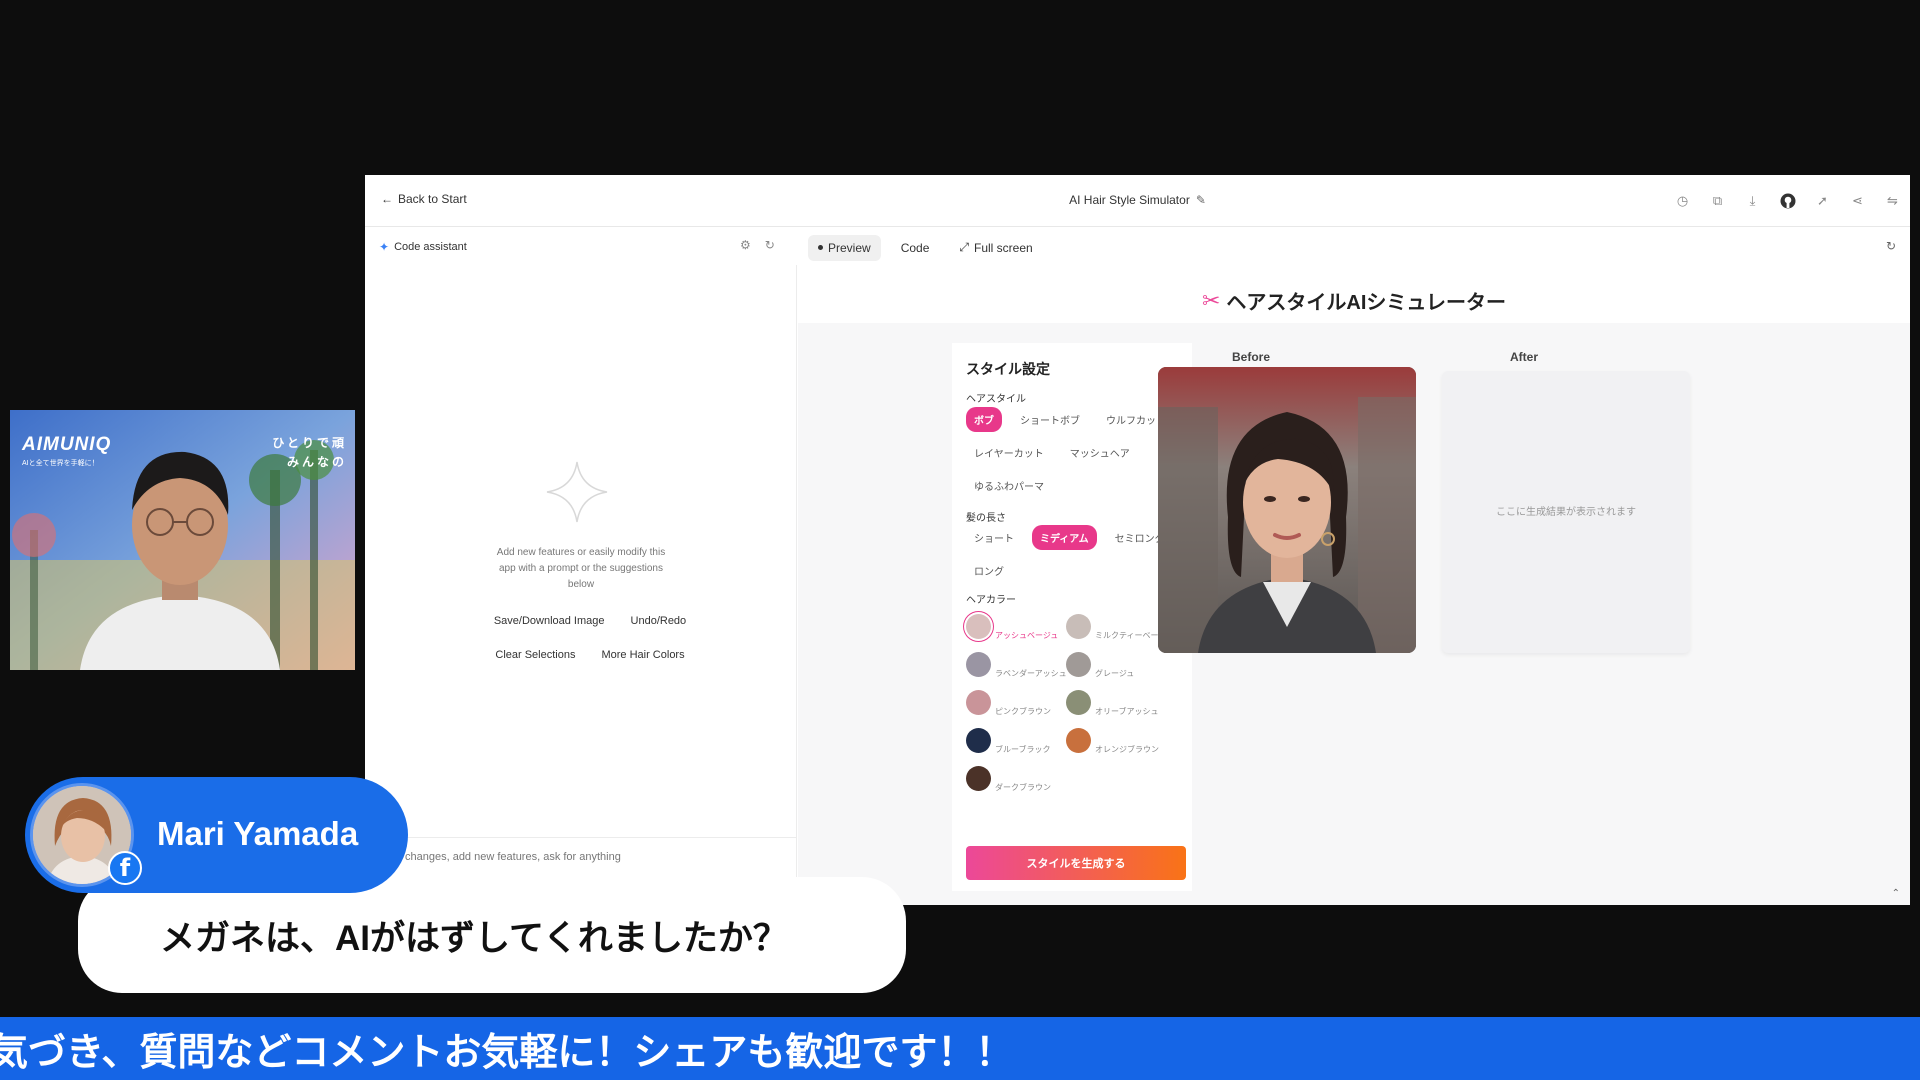 The width and height of the screenshot is (1920, 1080). I want to click on dot-icon, so click(820, 247).